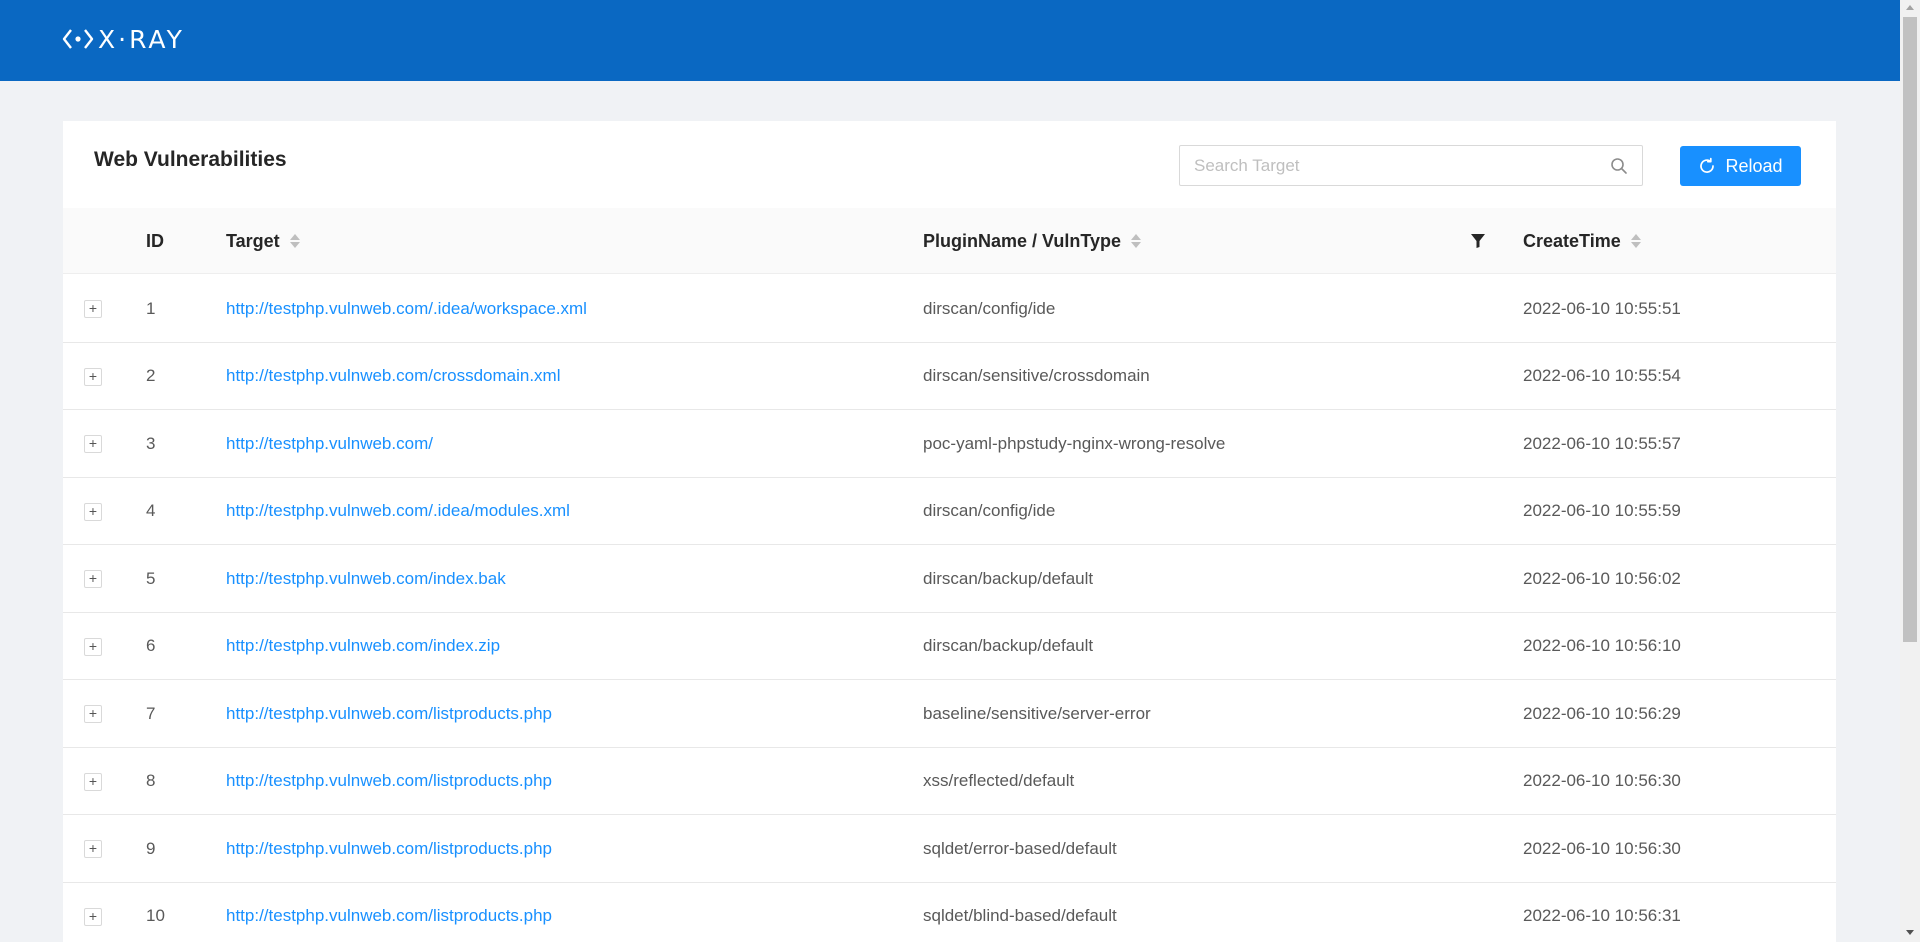  Describe the element at coordinates (1390, 165) in the screenshot. I see `search-input` at that location.